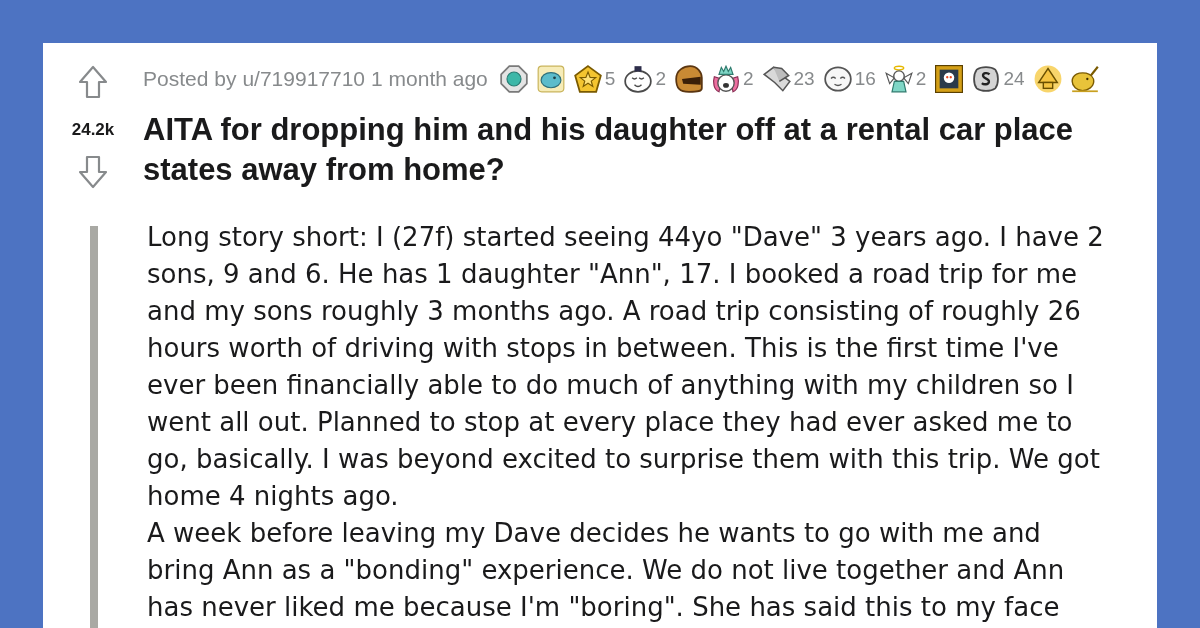 This screenshot has height=628, width=1200. I want to click on vote-score: 24.2k, so click(93, 130).